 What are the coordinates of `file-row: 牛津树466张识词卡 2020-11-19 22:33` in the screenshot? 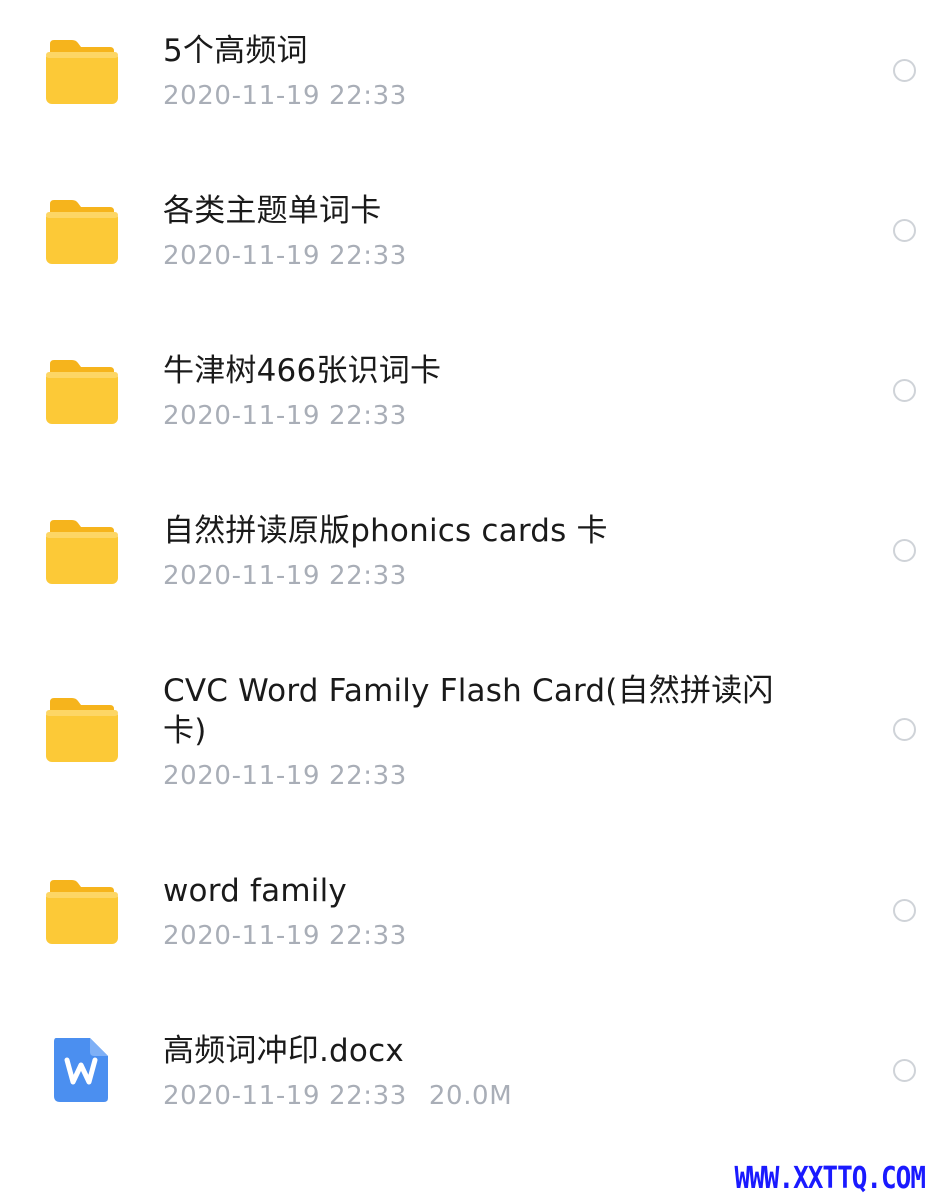 It's located at (465, 400).